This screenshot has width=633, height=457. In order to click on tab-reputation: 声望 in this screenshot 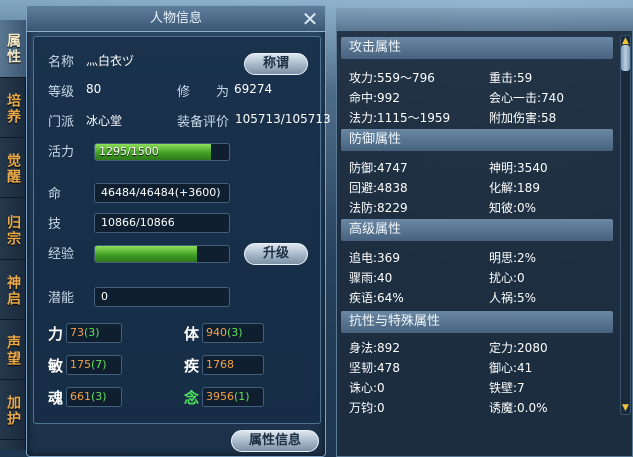, I will do `click(13, 351)`.